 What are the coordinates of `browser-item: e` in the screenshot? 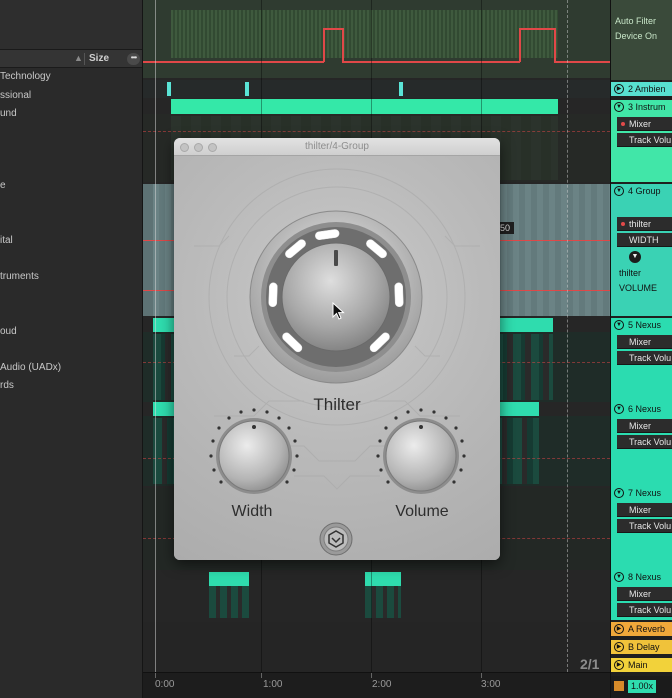 It's located at (3, 185).